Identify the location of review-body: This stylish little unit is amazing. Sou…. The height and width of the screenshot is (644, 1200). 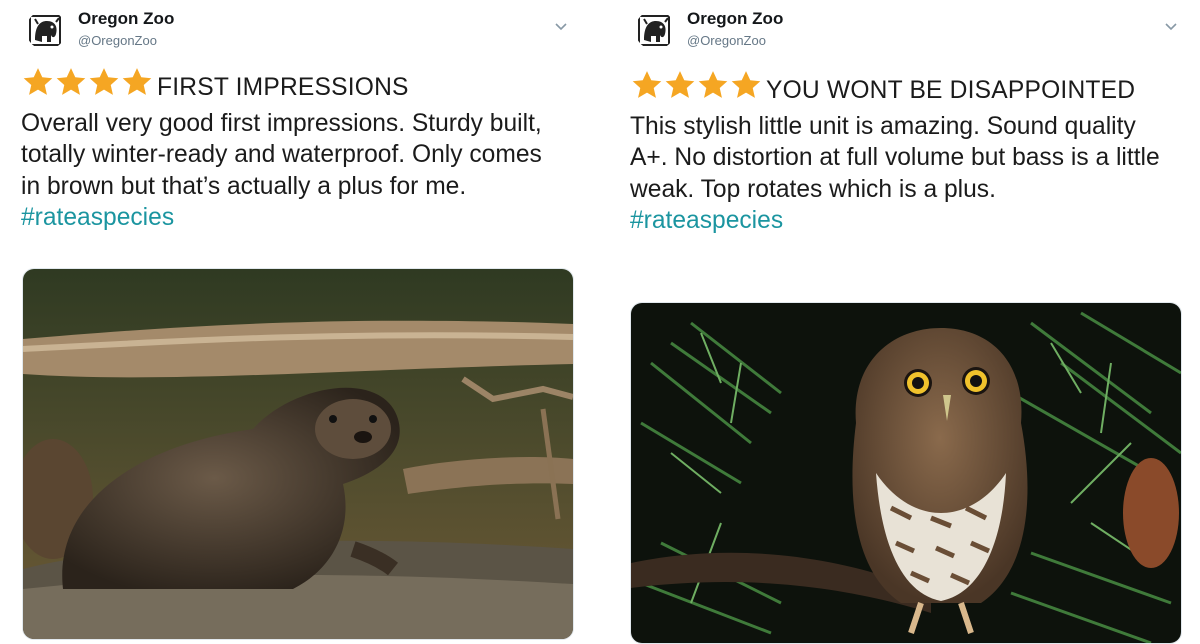
(895, 157).